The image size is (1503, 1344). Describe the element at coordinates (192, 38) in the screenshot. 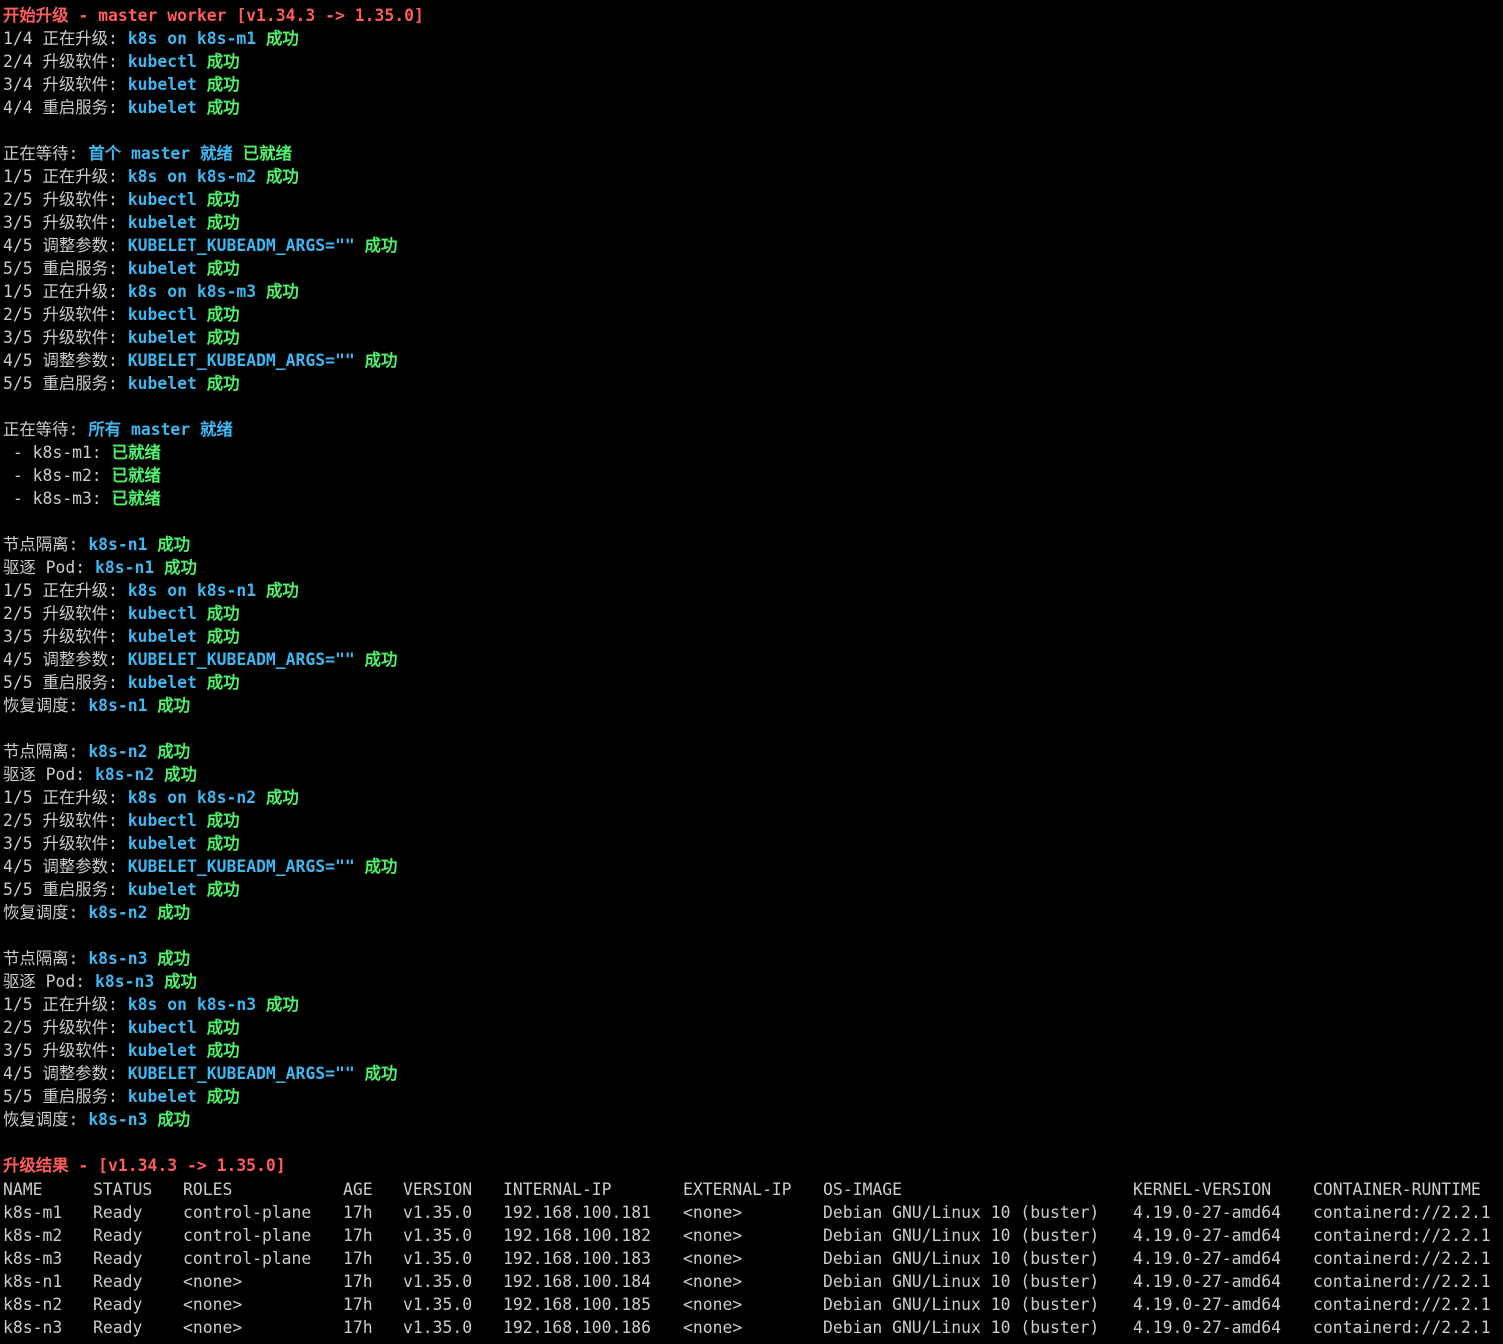

I see `log-segment: k8s on k8s-m1` at that location.